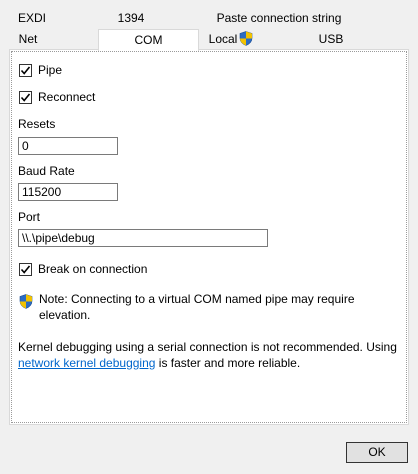  I want to click on reconnect-checkbox-row: Reconnect, so click(57, 97).